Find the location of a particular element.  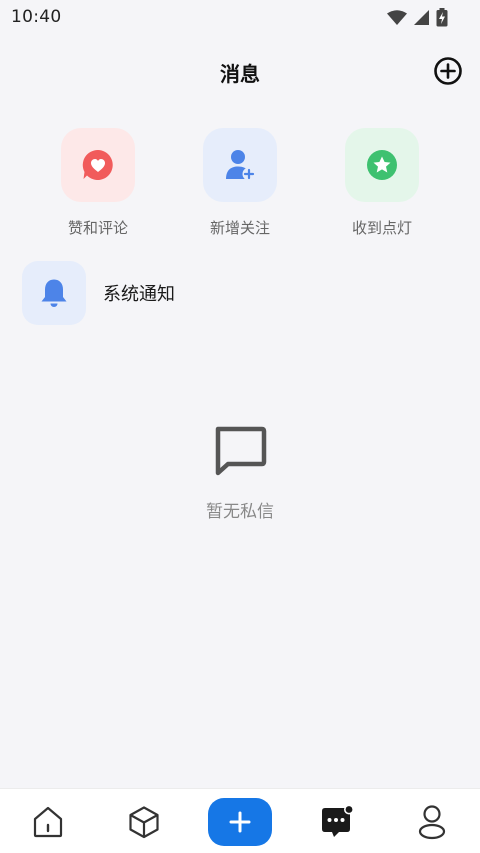

header: 消息 is located at coordinates (240, 70).